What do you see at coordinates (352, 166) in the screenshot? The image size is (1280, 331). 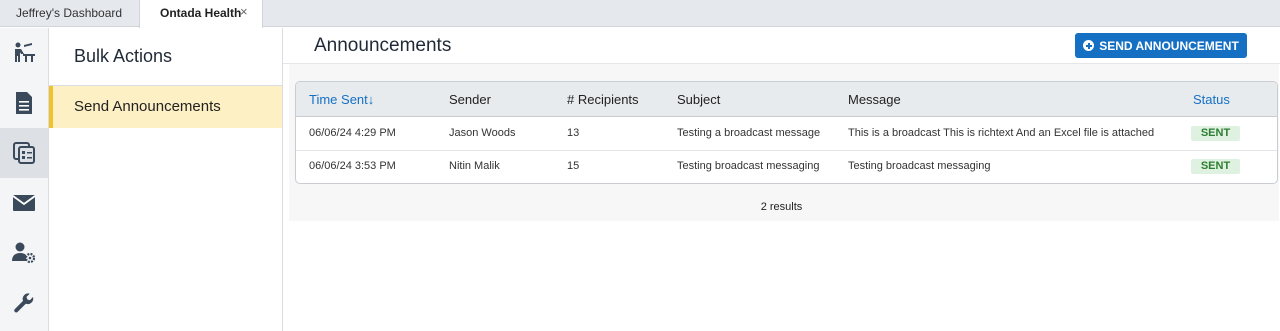 I see `cell-time-sent: 06/06/24 3:53 PM` at bounding box center [352, 166].